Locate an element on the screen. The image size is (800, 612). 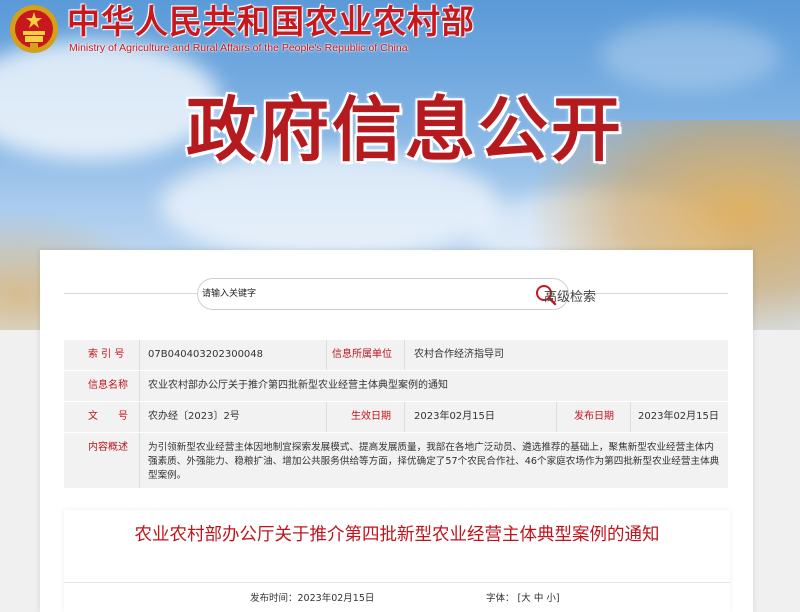
publish-label: 发布日期 is located at coordinates (594, 416).